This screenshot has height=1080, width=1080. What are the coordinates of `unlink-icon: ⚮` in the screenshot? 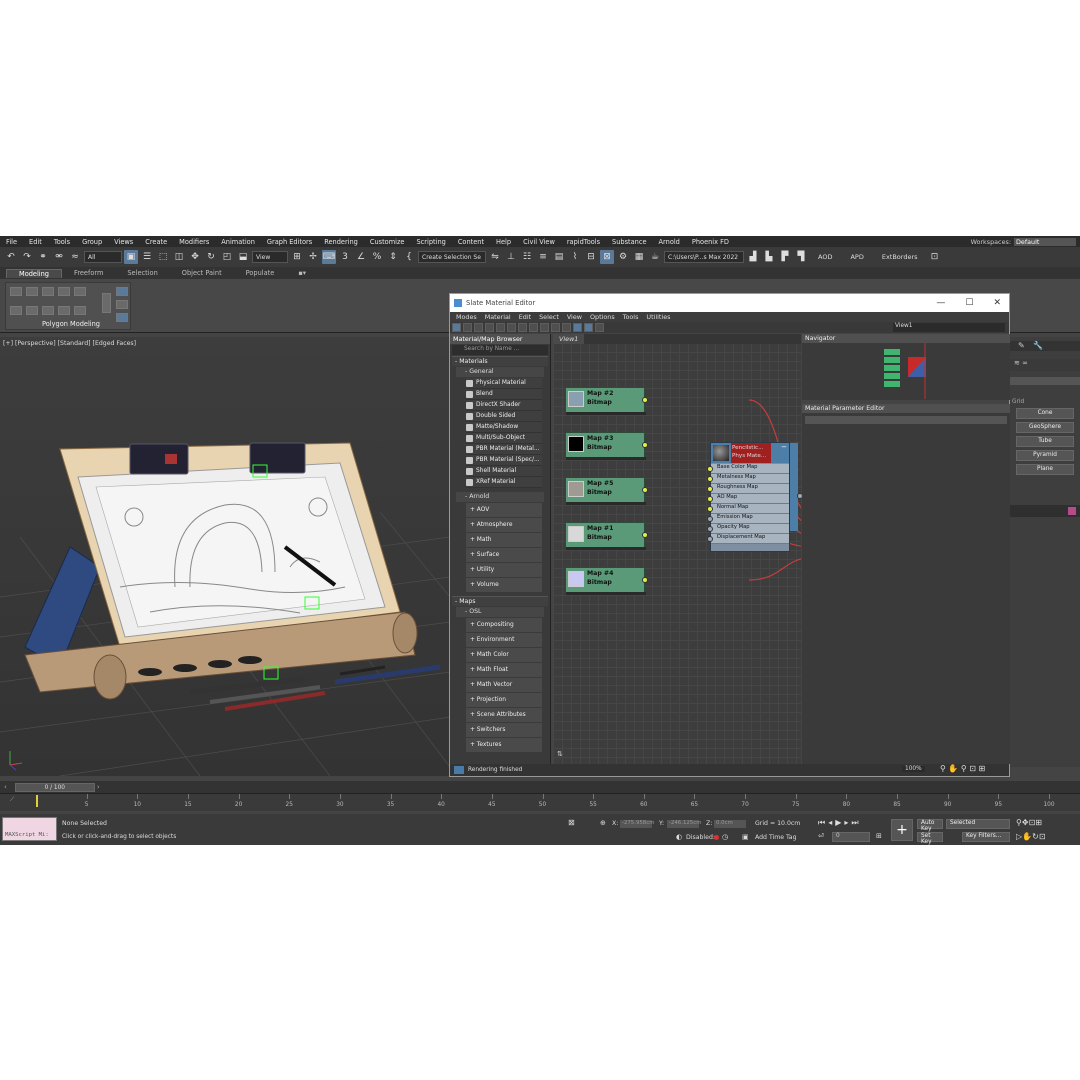 It's located at (59, 257).